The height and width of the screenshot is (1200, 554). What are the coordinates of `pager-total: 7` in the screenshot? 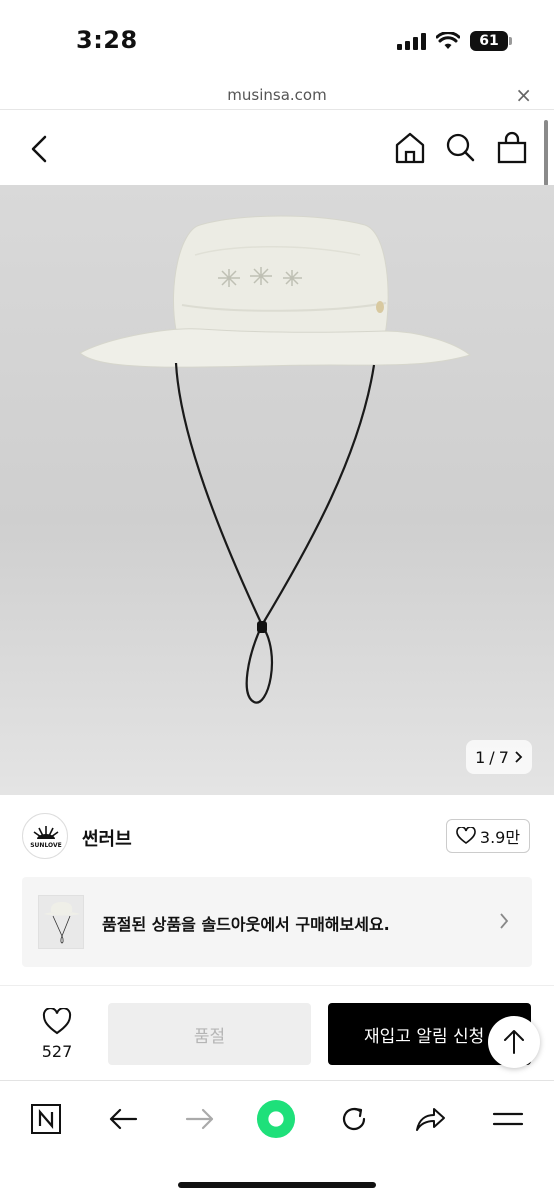 It's located at (503, 757).